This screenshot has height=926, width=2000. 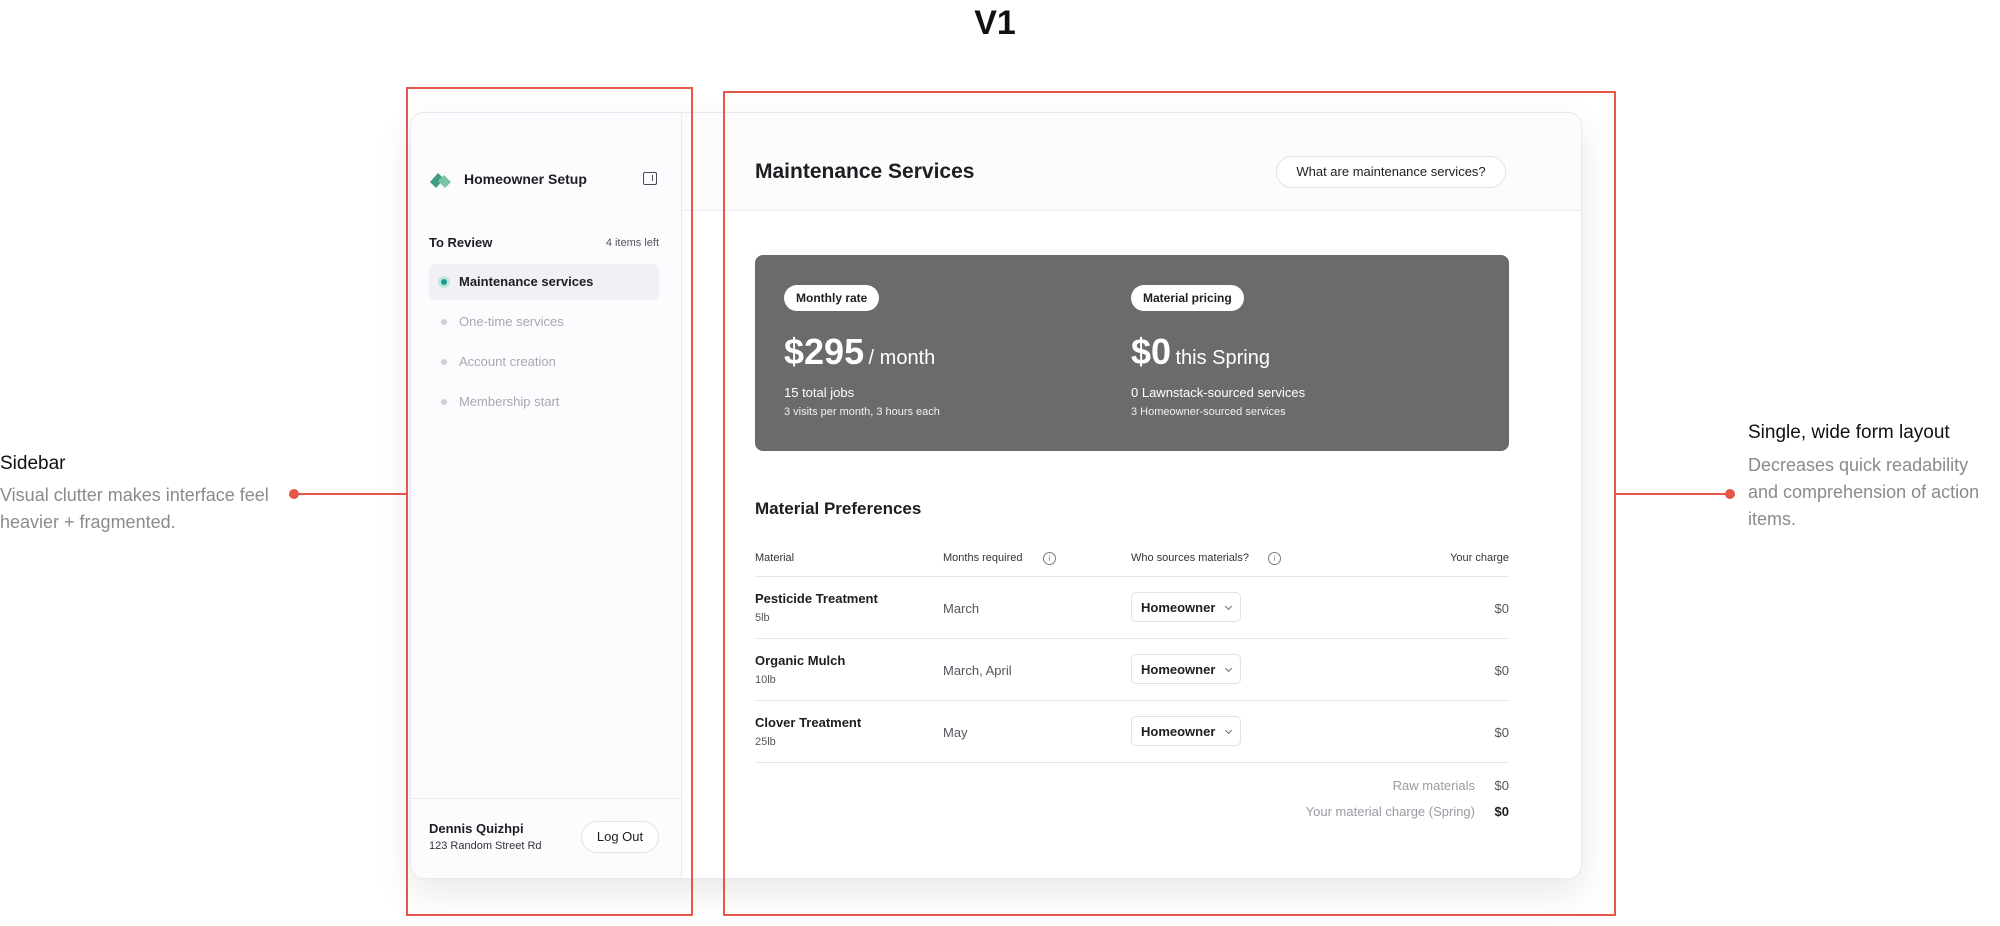 What do you see at coordinates (862, 412) in the screenshot?
I see `monthly-jobs-detail: 3 visits per month, 3 hours each` at bounding box center [862, 412].